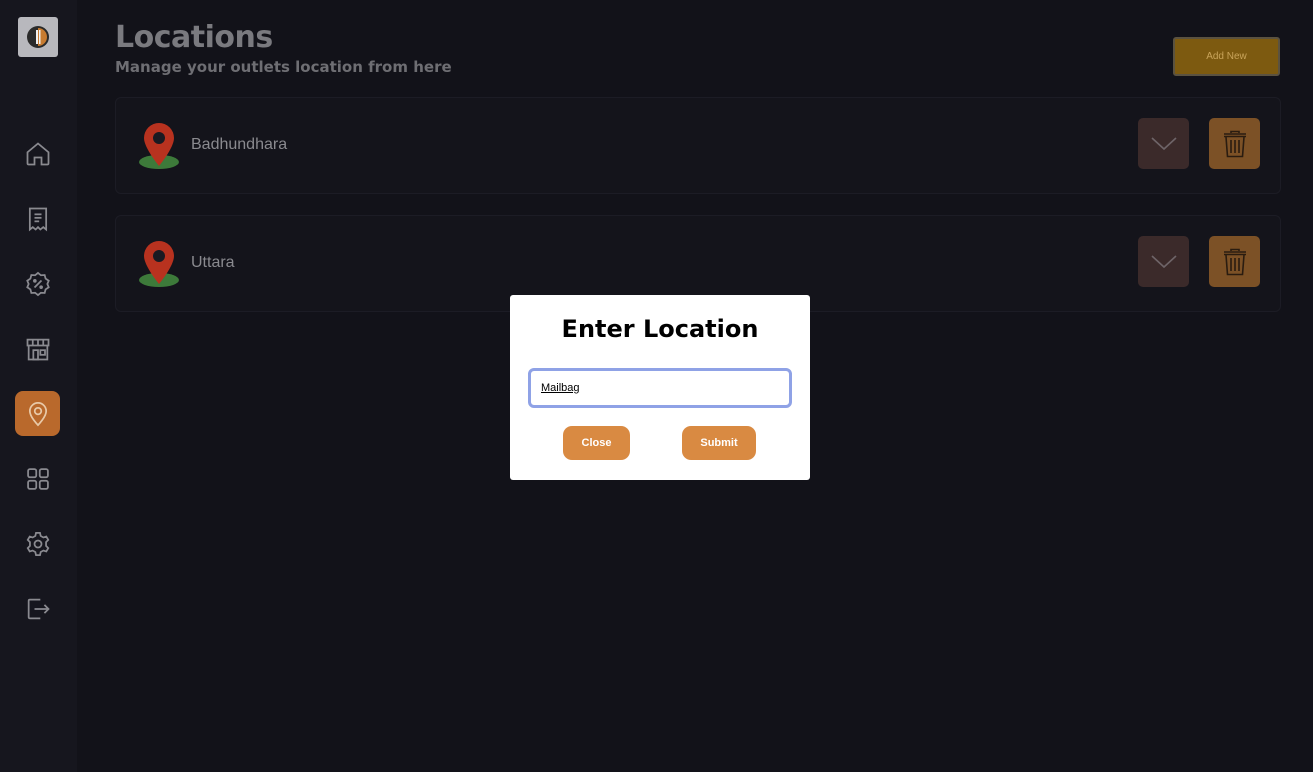  Describe the element at coordinates (213, 262) in the screenshot. I see `location-name: Uttara` at that location.